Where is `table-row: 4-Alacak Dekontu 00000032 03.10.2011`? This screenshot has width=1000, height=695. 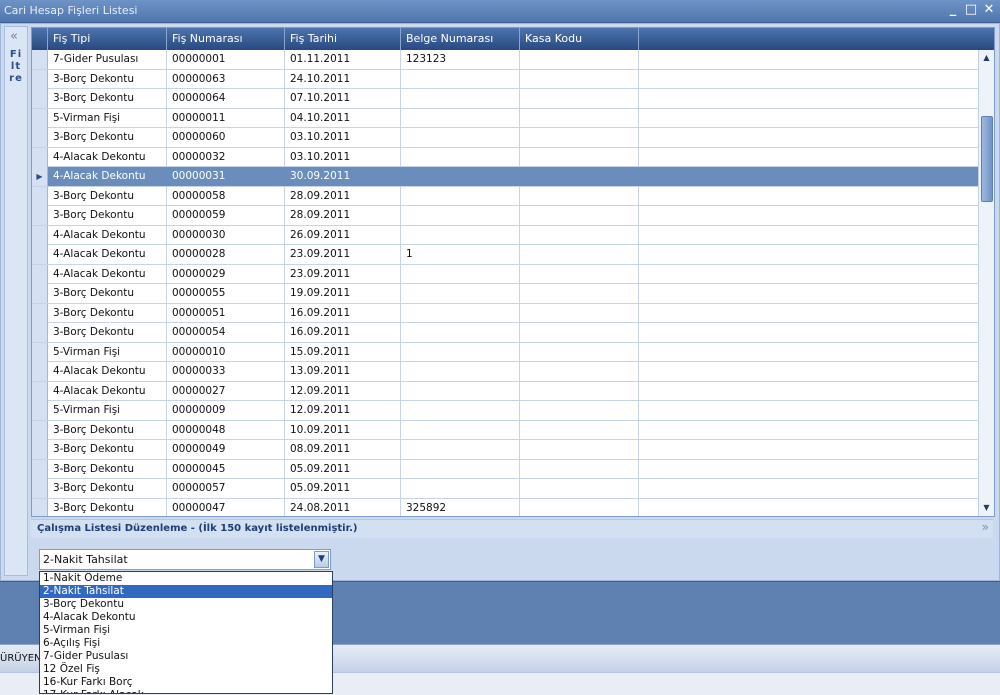 table-row: 4-Alacak Dekontu 00000032 03.10.2011 is located at coordinates (505, 157).